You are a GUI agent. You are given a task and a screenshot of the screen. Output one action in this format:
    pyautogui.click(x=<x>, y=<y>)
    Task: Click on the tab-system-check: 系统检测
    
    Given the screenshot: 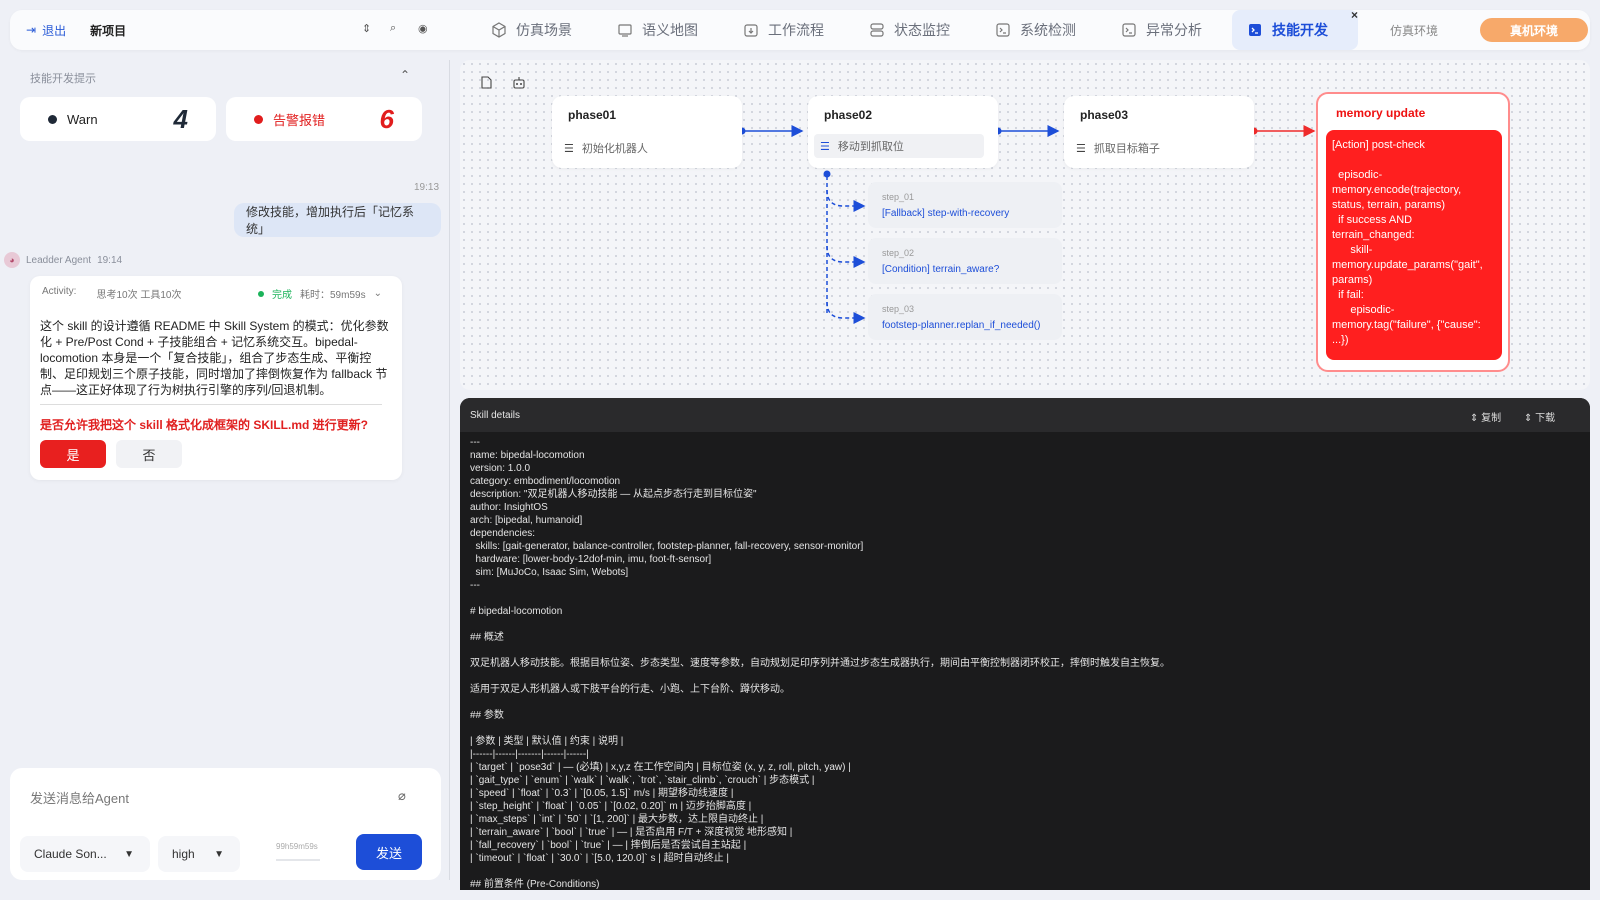 What is the action you would take?
    pyautogui.click(x=1043, y=30)
    